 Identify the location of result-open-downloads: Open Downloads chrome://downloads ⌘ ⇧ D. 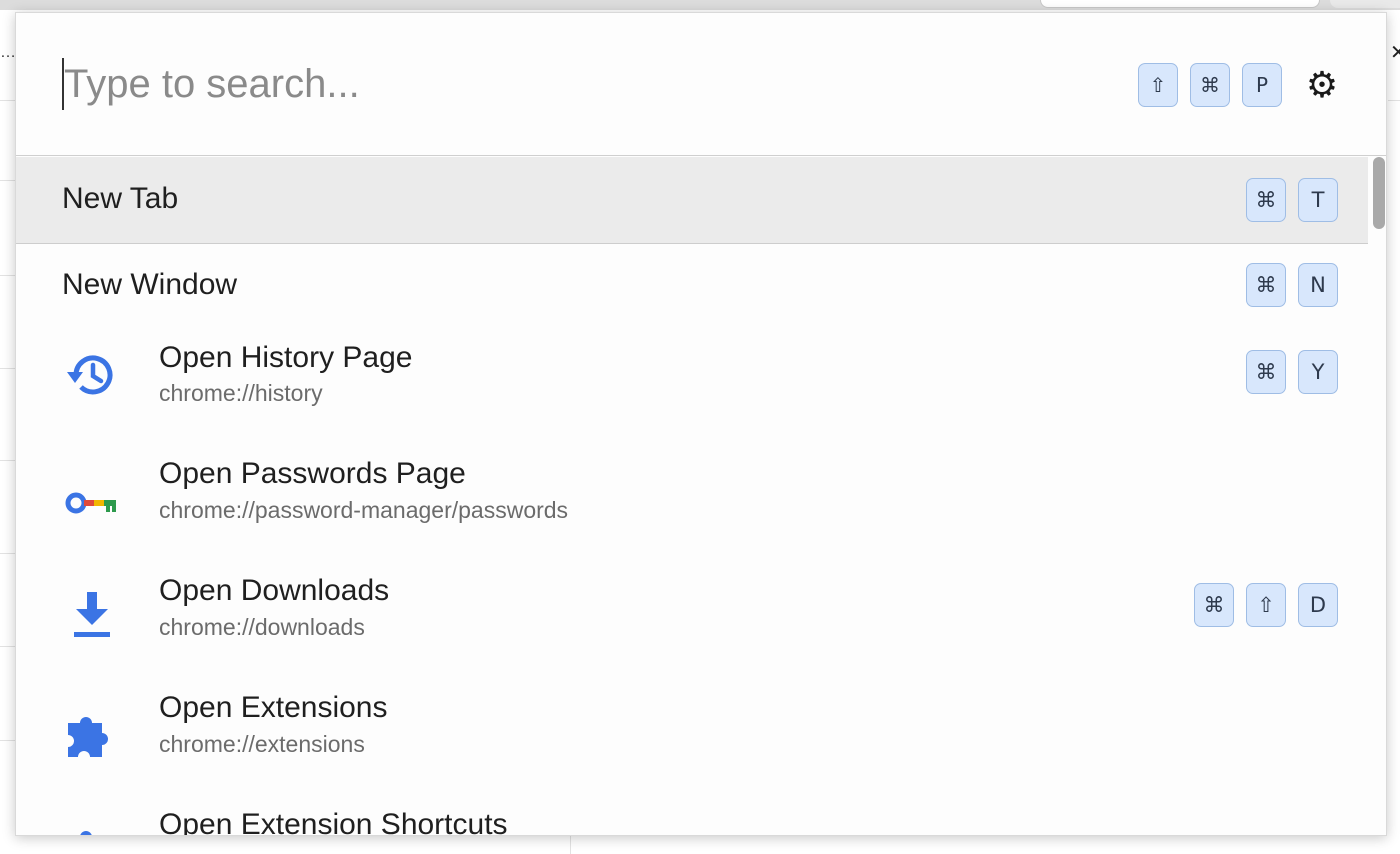
(692, 621).